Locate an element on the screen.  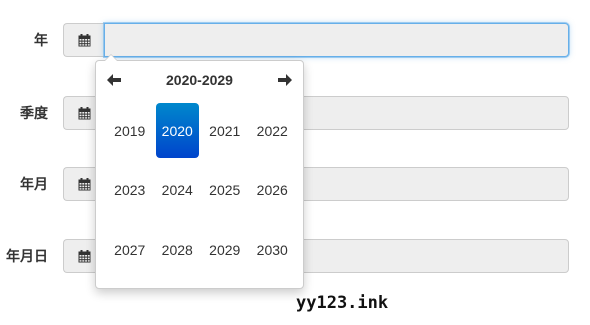
year-label: 2019 is located at coordinates (130, 130).